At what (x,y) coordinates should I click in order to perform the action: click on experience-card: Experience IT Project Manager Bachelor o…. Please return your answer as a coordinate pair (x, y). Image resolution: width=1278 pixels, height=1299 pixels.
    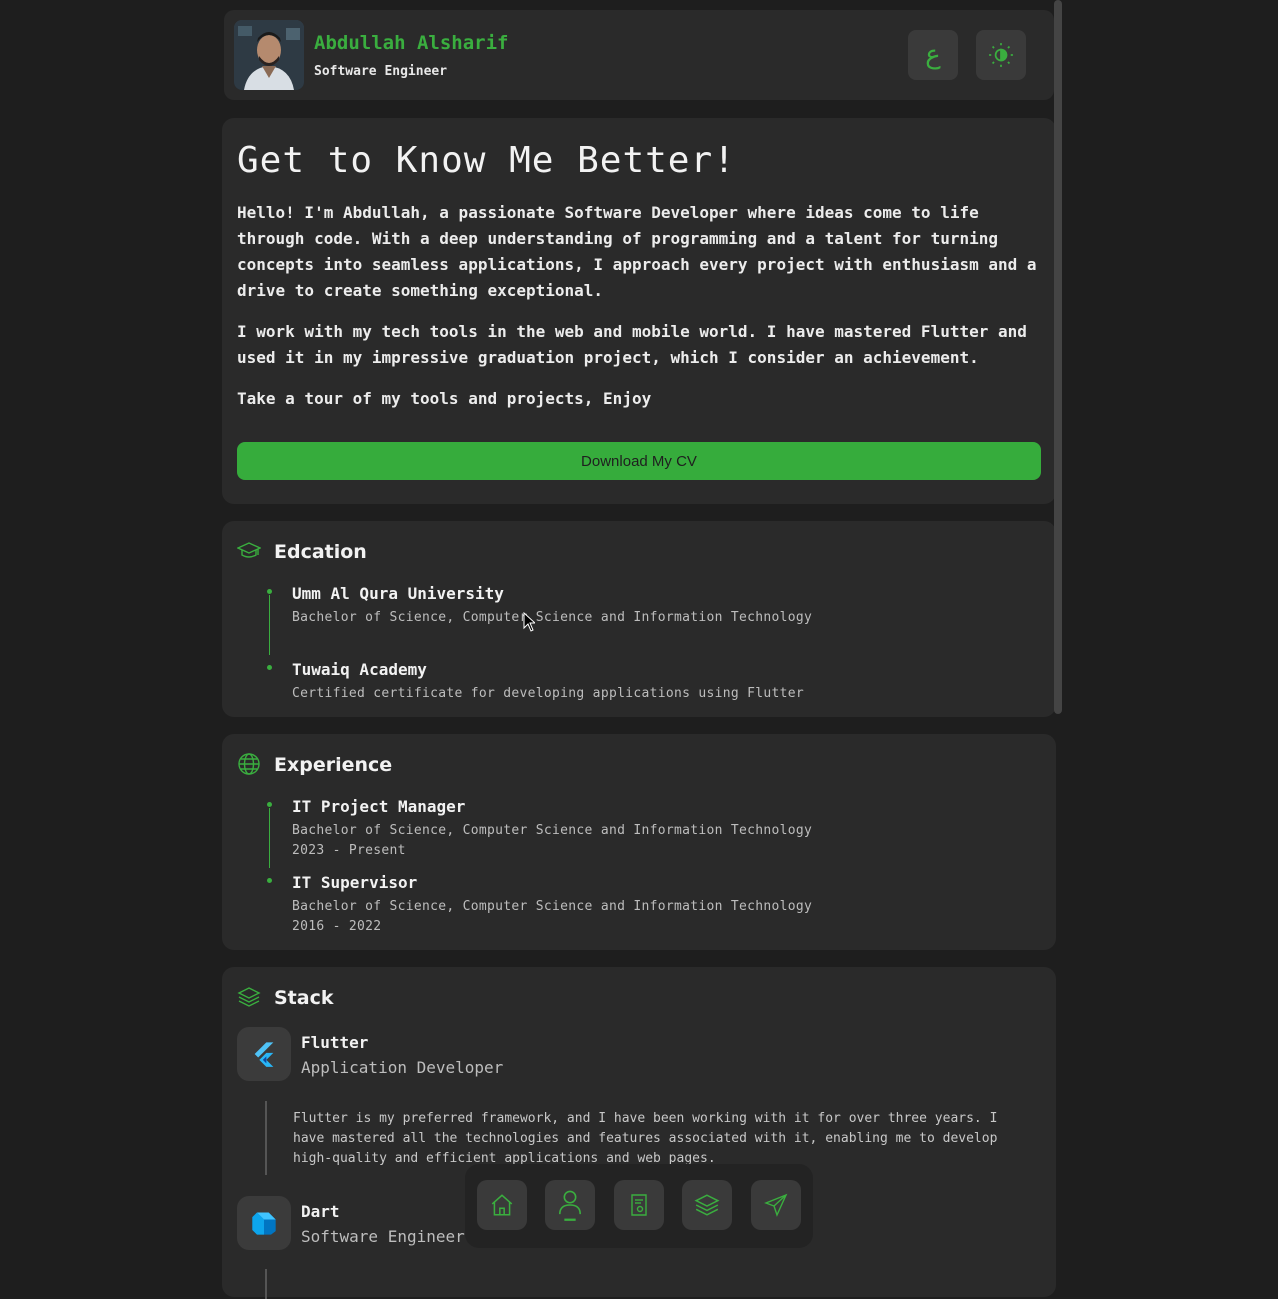
    Looking at the image, I should click on (639, 842).